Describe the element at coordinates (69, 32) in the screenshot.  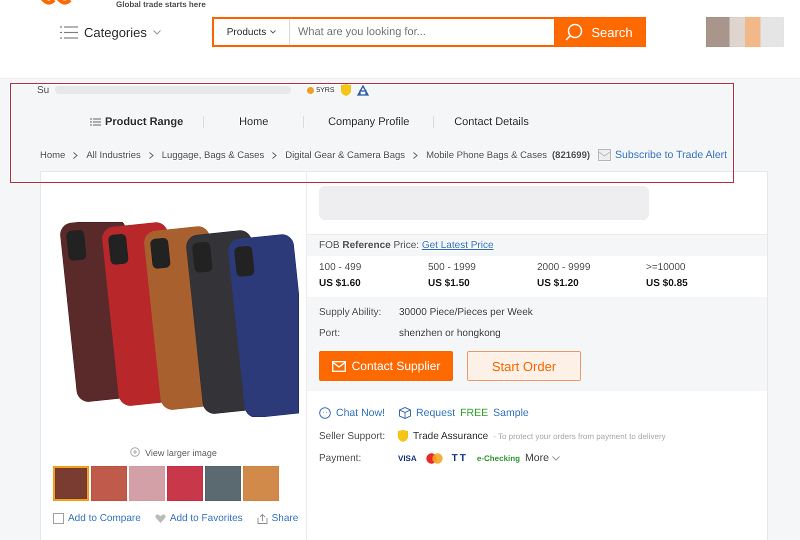
I see `menu-icon` at that location.